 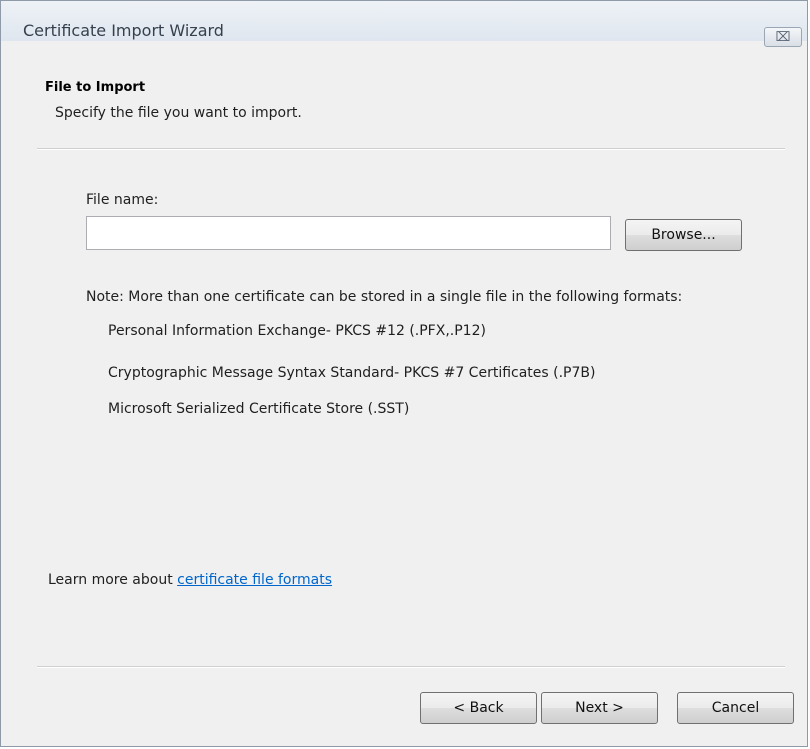 What do you see at coordinates (411, 667) in the screenshot?
I see `footer-divider` at bounding box center [411, 667].